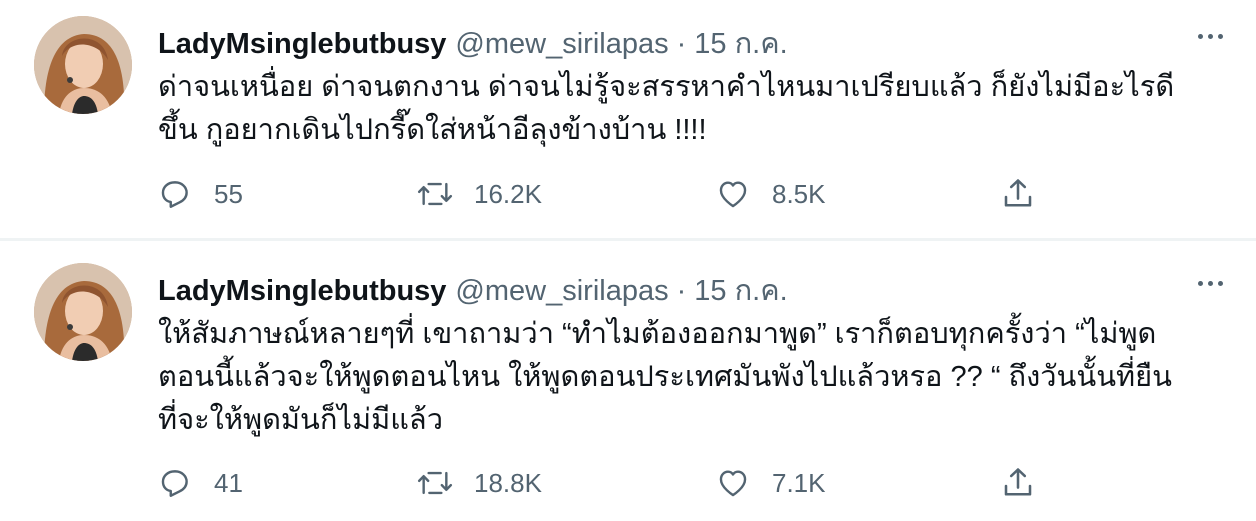 The height and width of the screenshot is (521, 1256). I want to click on like-button: 7.1K, so click(771, 483).